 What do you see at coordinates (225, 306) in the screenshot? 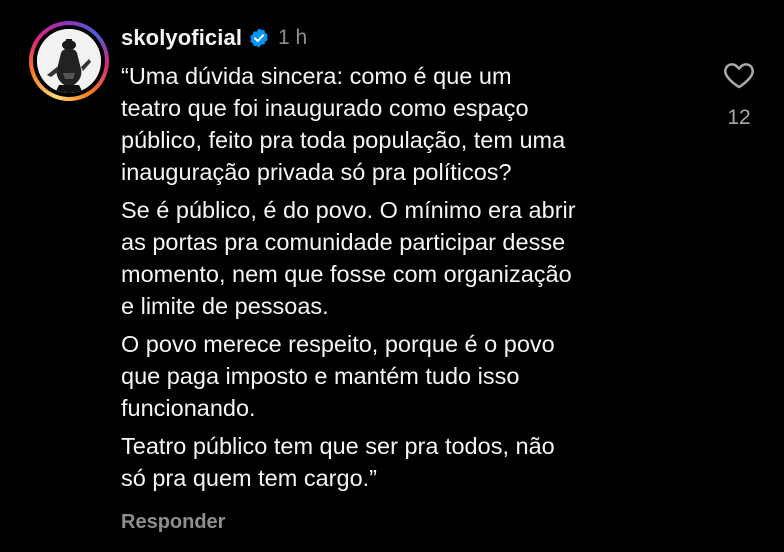
I see `comment-line: e limite de pessoas.` at bounding box center [225, 306].